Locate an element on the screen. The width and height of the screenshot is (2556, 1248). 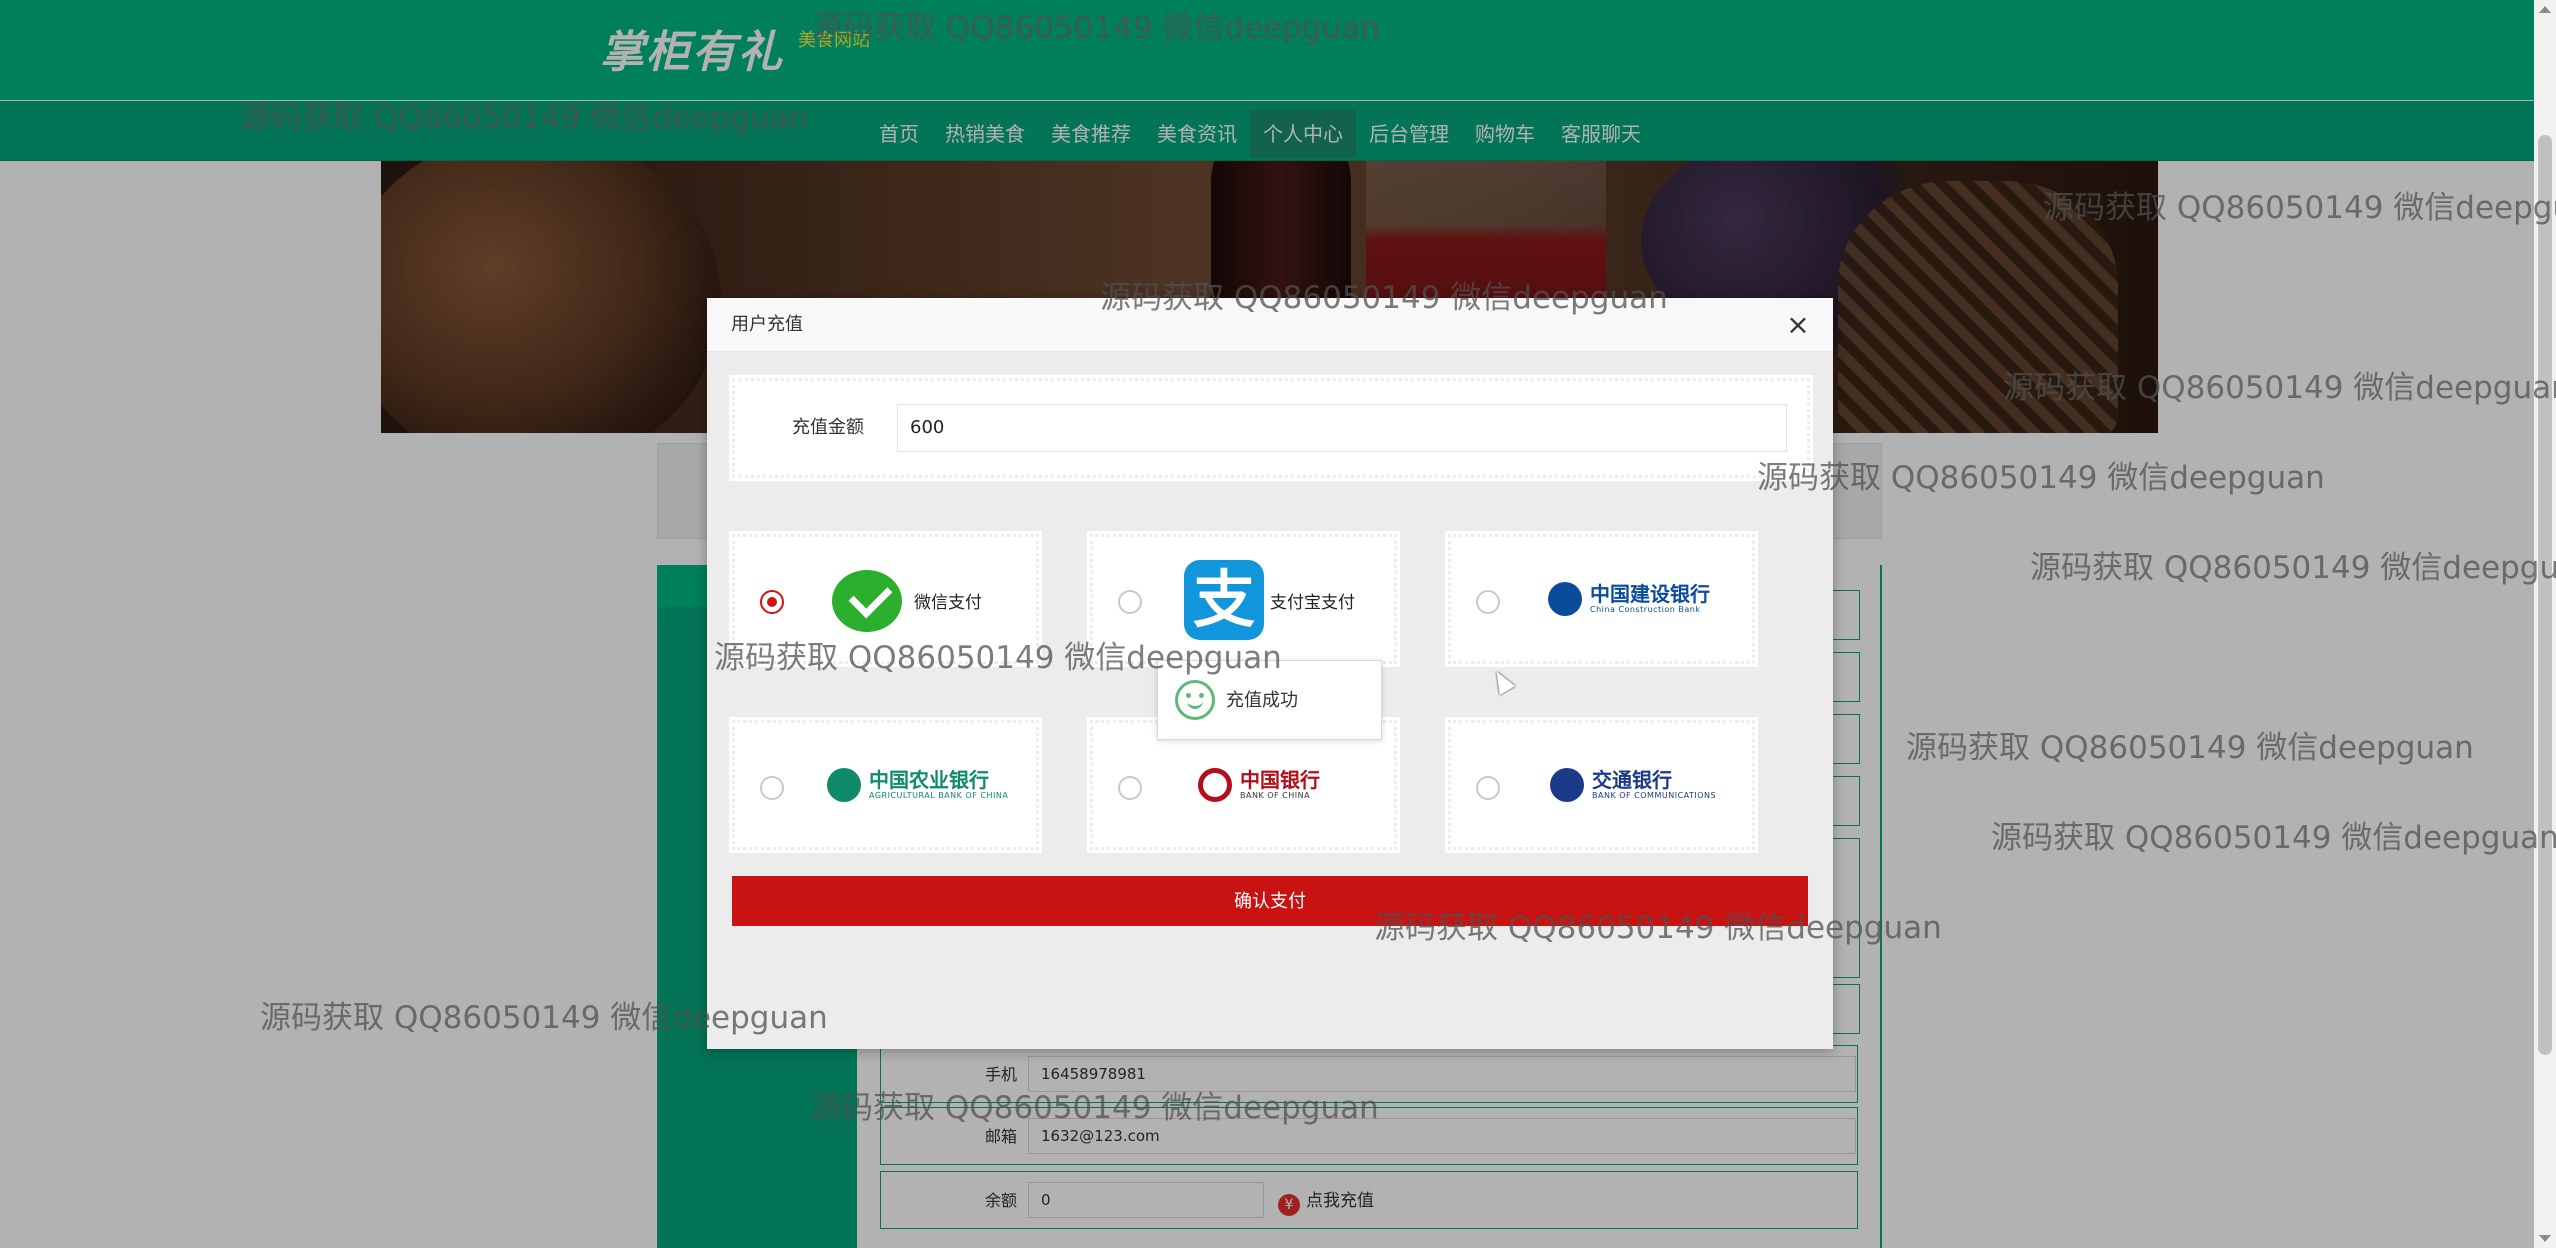
ccb-name-en: China Construction Bank is located at coordinates (1645, 609).